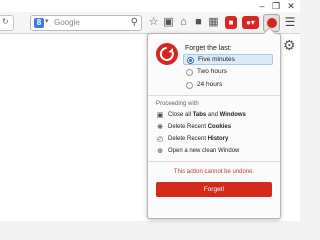 The height and width of the screenshot is (240, 320). What do you see at coordinates (228, 85) in the screenshot?
I see `option-24-hours: 24 hours` at bounding box center [228, 85].